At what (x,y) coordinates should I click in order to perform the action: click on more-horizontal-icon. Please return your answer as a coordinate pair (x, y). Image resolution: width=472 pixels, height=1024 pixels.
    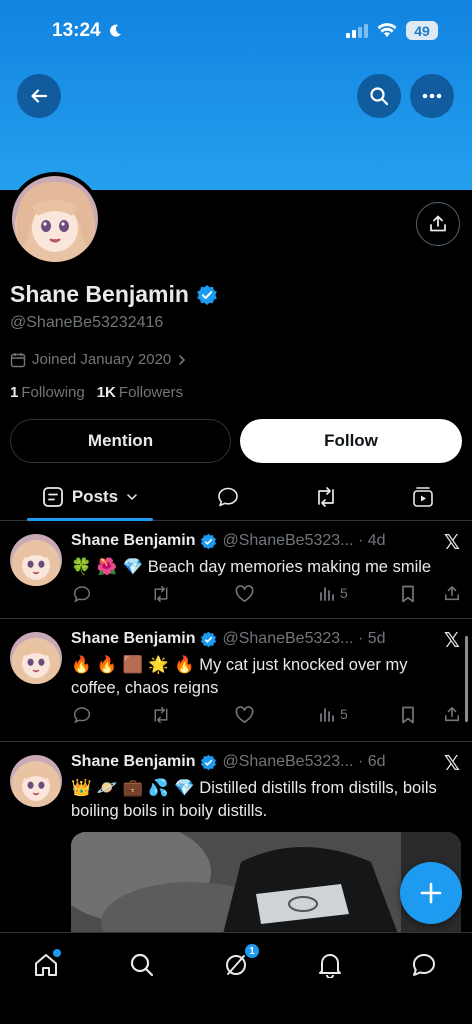
    Looking at the image, I should click on (432, 96).